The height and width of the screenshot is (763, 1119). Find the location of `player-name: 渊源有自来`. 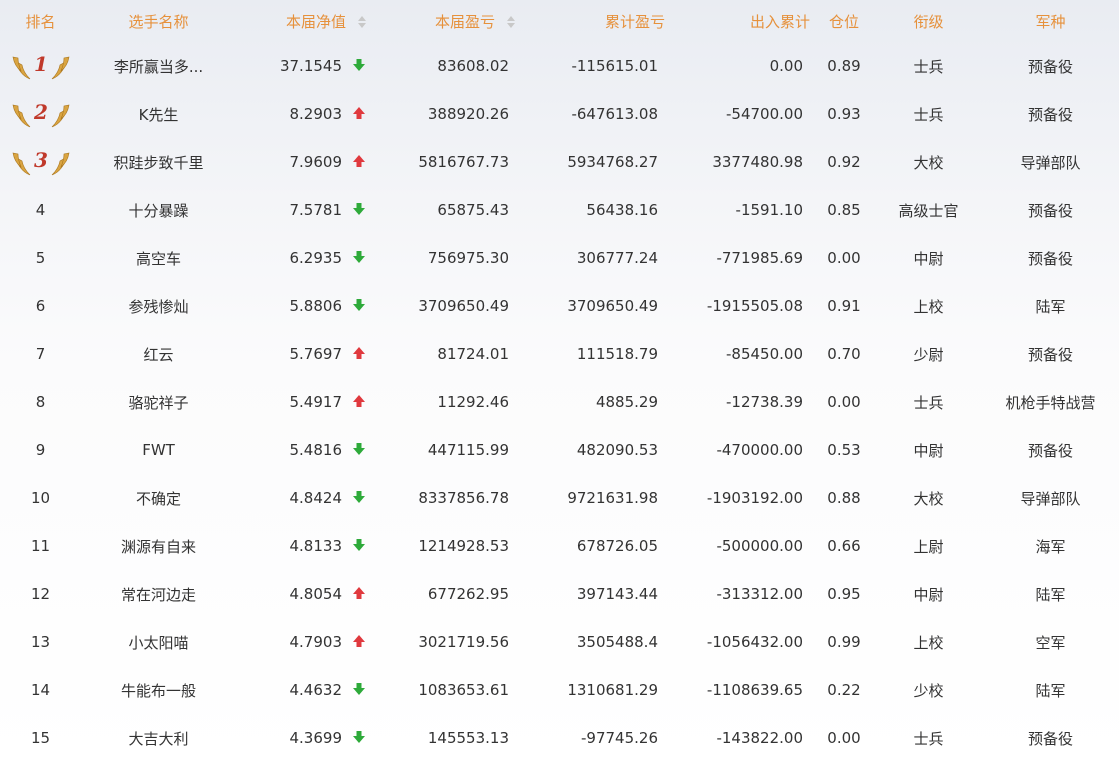

player-name: 渊源有自来 is located at coordinates (158, 546).